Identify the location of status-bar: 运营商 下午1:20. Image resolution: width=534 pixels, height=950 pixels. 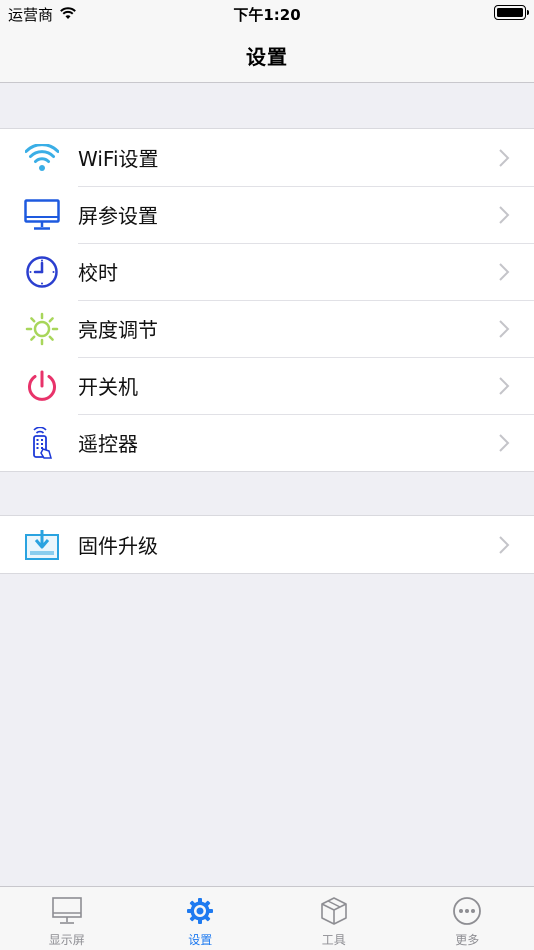
(267, 14).